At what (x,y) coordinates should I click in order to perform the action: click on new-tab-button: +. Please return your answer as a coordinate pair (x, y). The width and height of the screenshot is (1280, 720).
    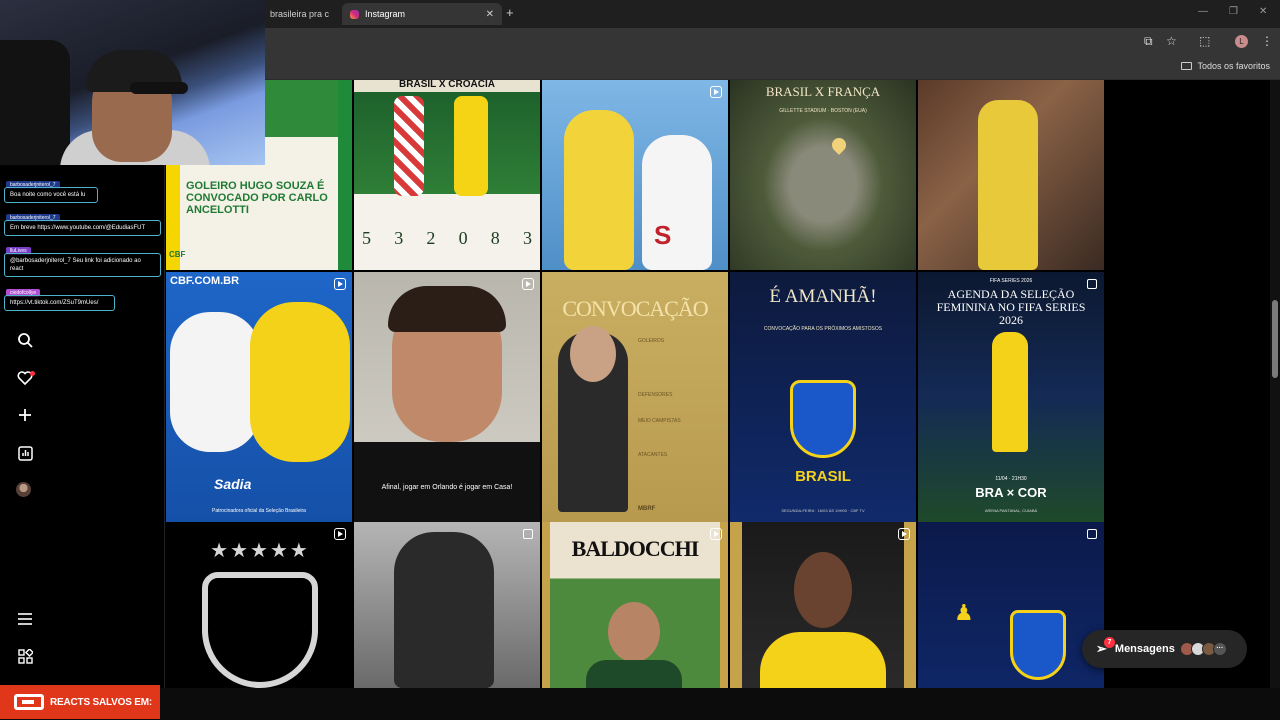
    Looking at the image, I should click on (510, 12).